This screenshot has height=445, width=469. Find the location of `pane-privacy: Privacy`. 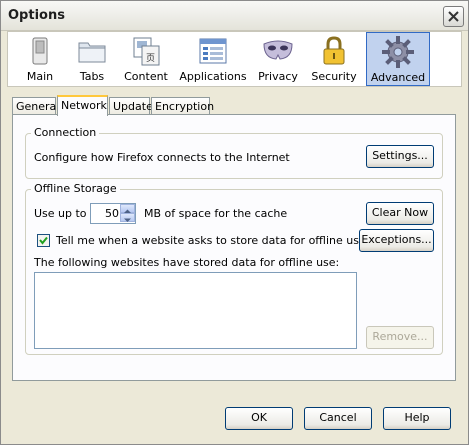

pane-privacy: Privacy is located at coordinates (278, 59).